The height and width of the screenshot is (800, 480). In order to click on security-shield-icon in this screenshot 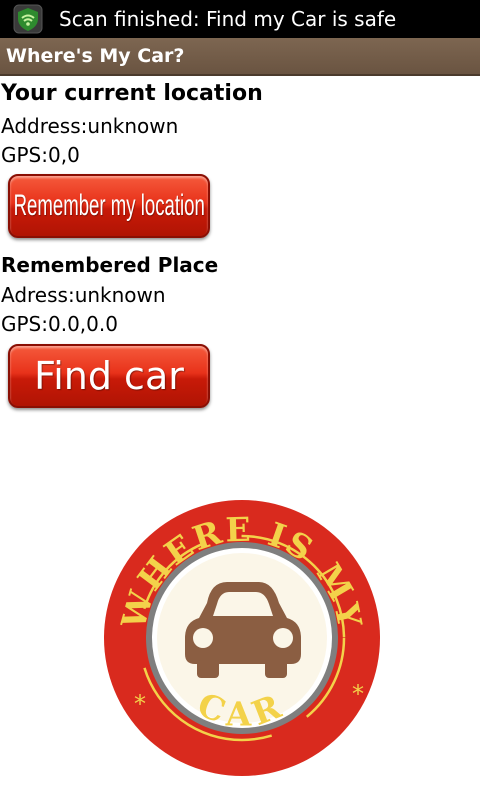, I will do `click(28, 19)`.